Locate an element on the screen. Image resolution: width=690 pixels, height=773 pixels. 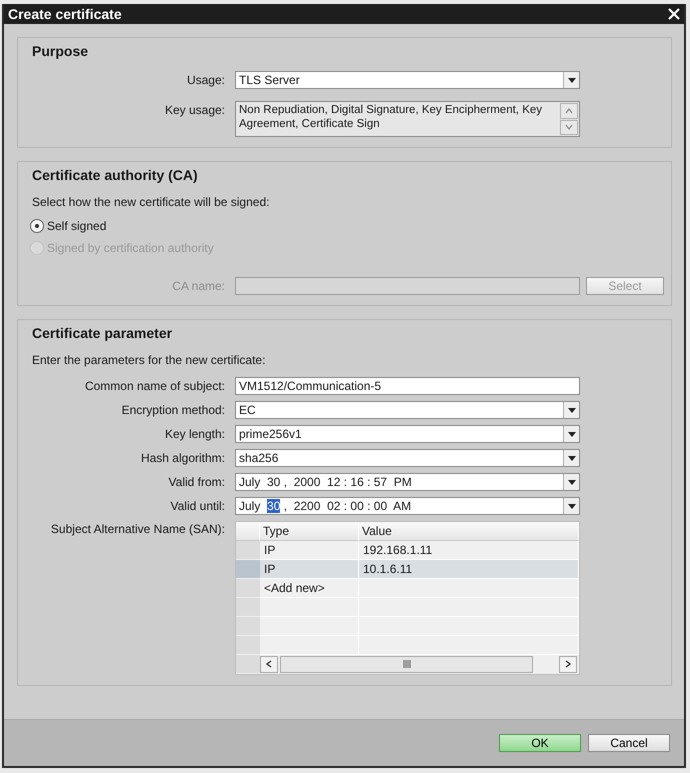
table-cell: 10.1.6.11 is located at coordinates (469, 569).